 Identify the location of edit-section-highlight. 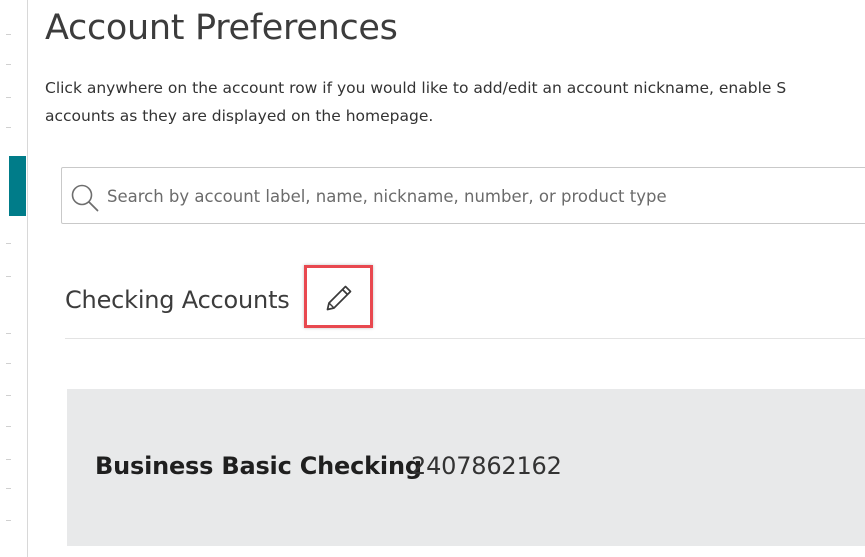
(338, 296).